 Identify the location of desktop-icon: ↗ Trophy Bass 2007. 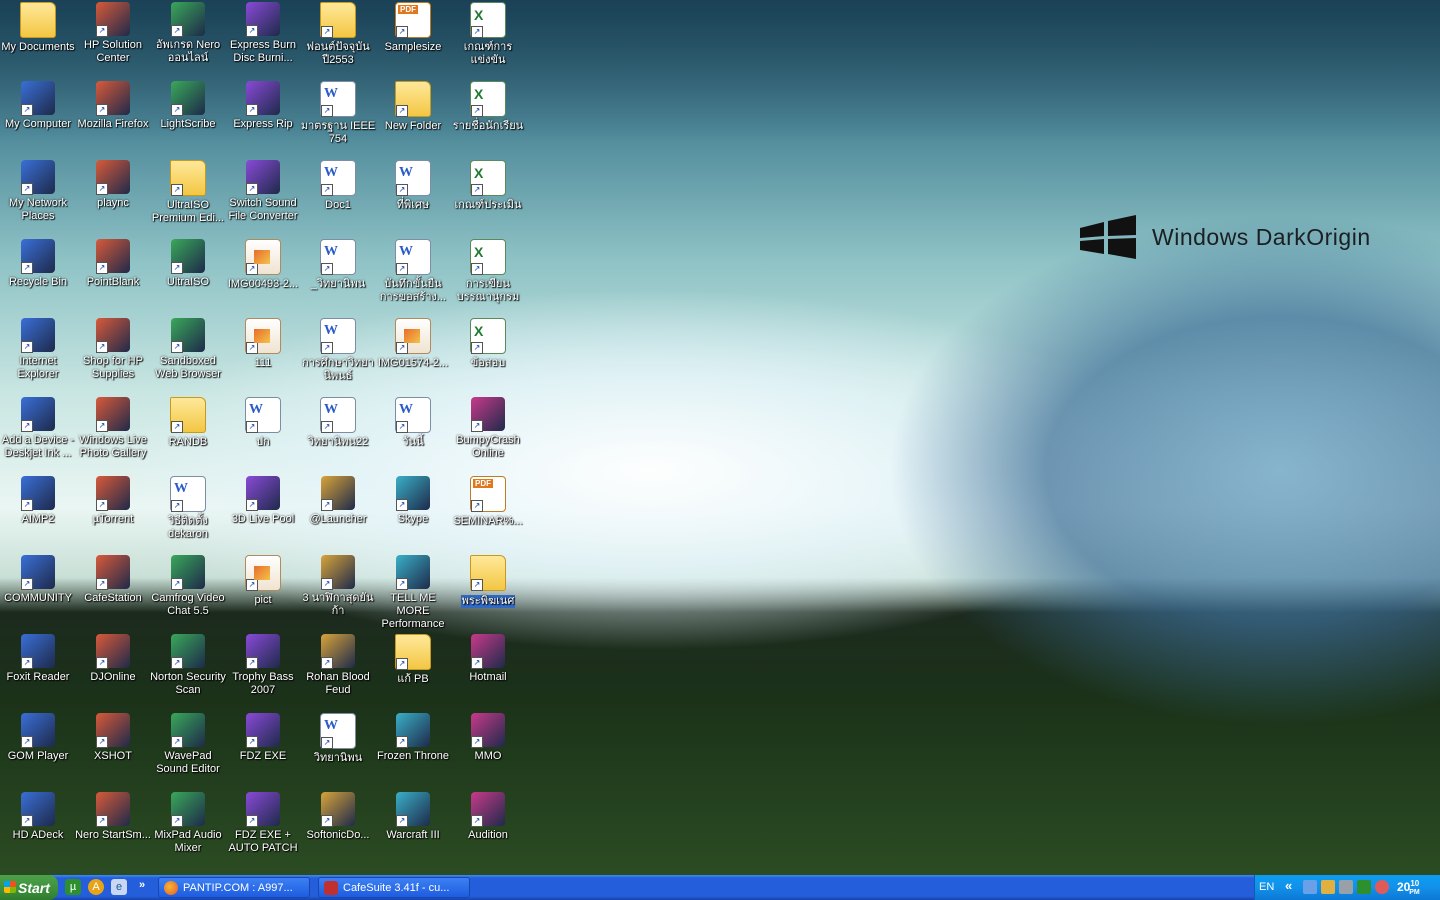
(263, 665).